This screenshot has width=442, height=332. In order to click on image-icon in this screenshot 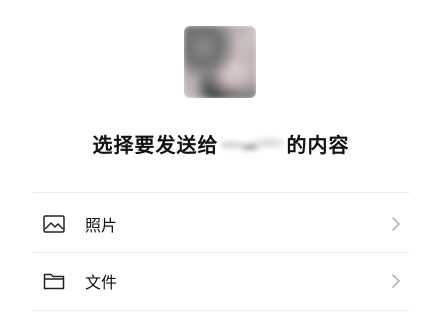, I will do `click(54, 224)`.